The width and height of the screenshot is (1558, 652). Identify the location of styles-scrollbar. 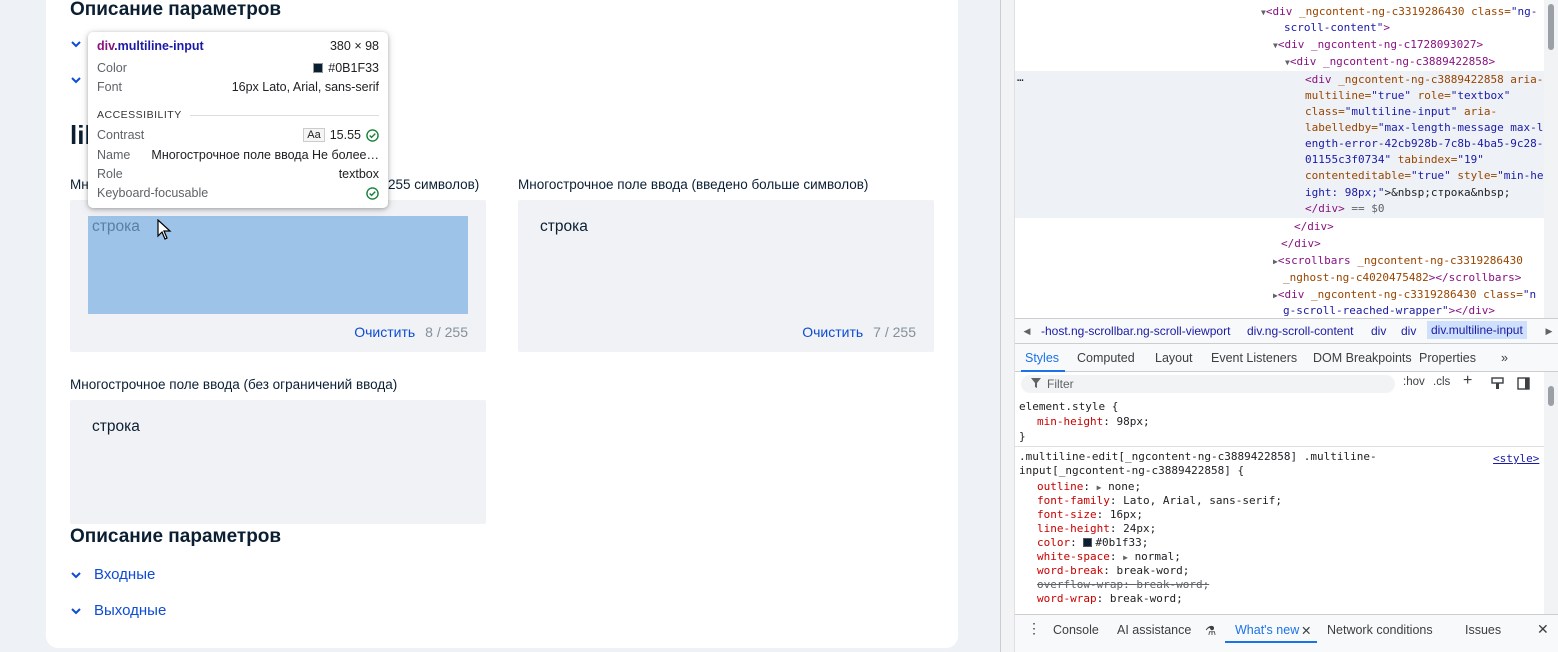
(1551, 493).